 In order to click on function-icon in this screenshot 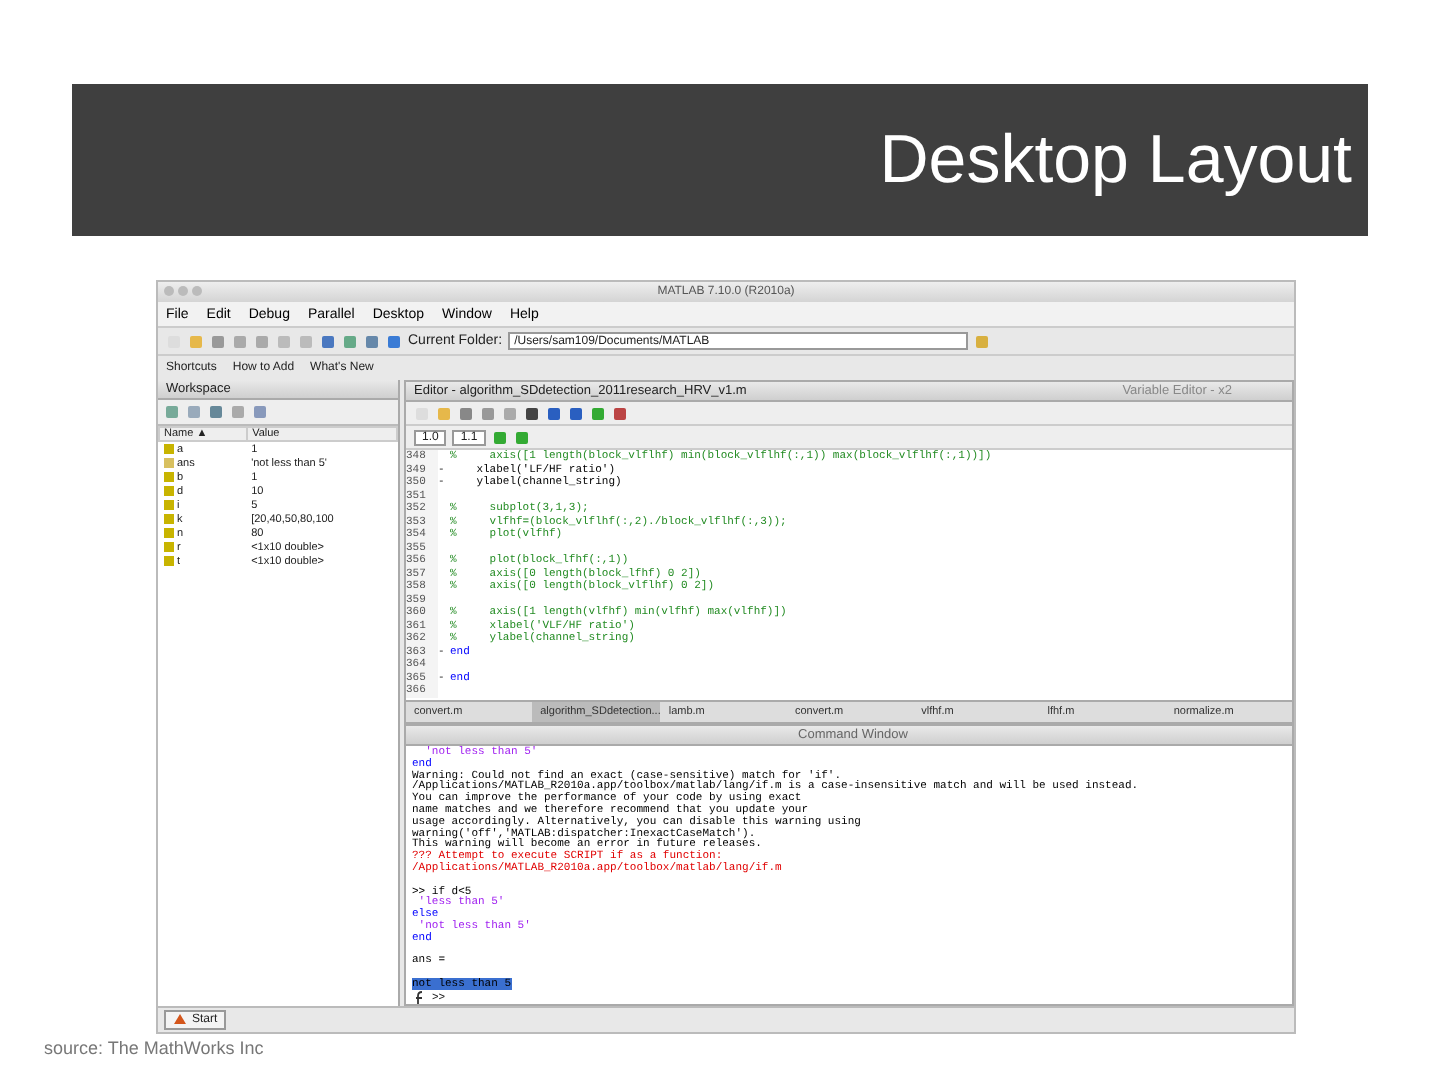, I will do `click(420, 996)`.